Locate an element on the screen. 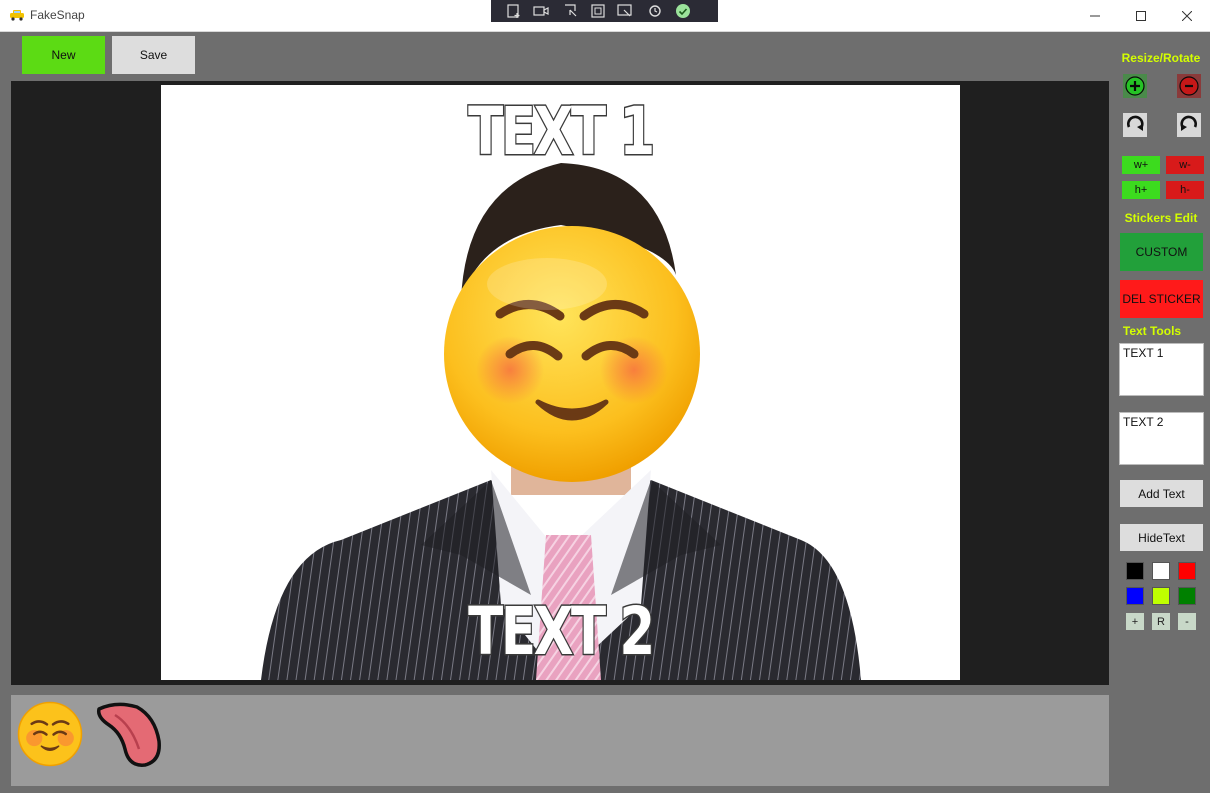 Image resolution: width=1210 pixels, height=793 pixels. window-title: FakeSnap is located at coordinates (57, 15).